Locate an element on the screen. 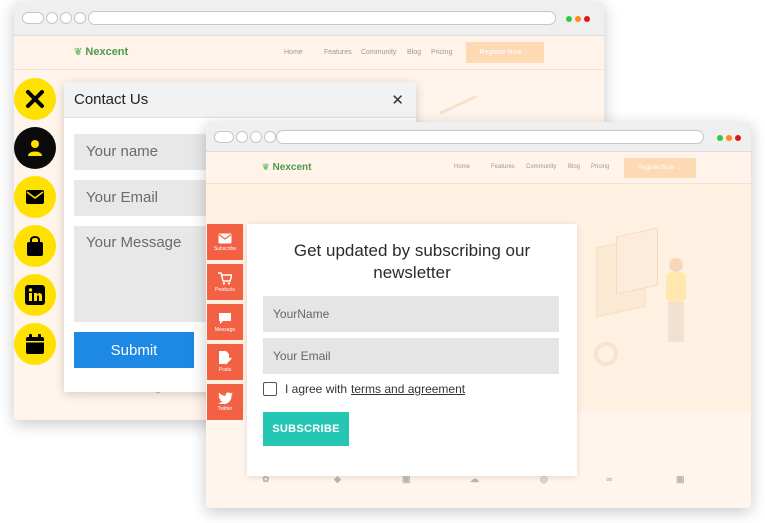 The image size is (765, 523). agree-row: I agree with terms and agreement is located at coordinates (364, 389).